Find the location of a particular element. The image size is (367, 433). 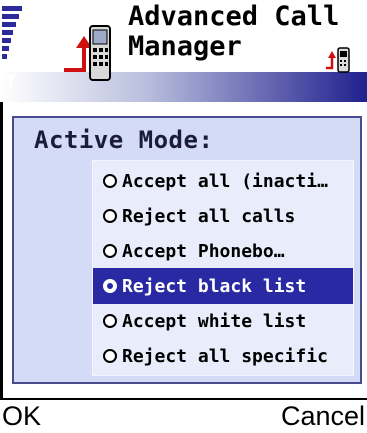

option-reject-all-specific: Reject all specific is located at coordinates (223, 356).